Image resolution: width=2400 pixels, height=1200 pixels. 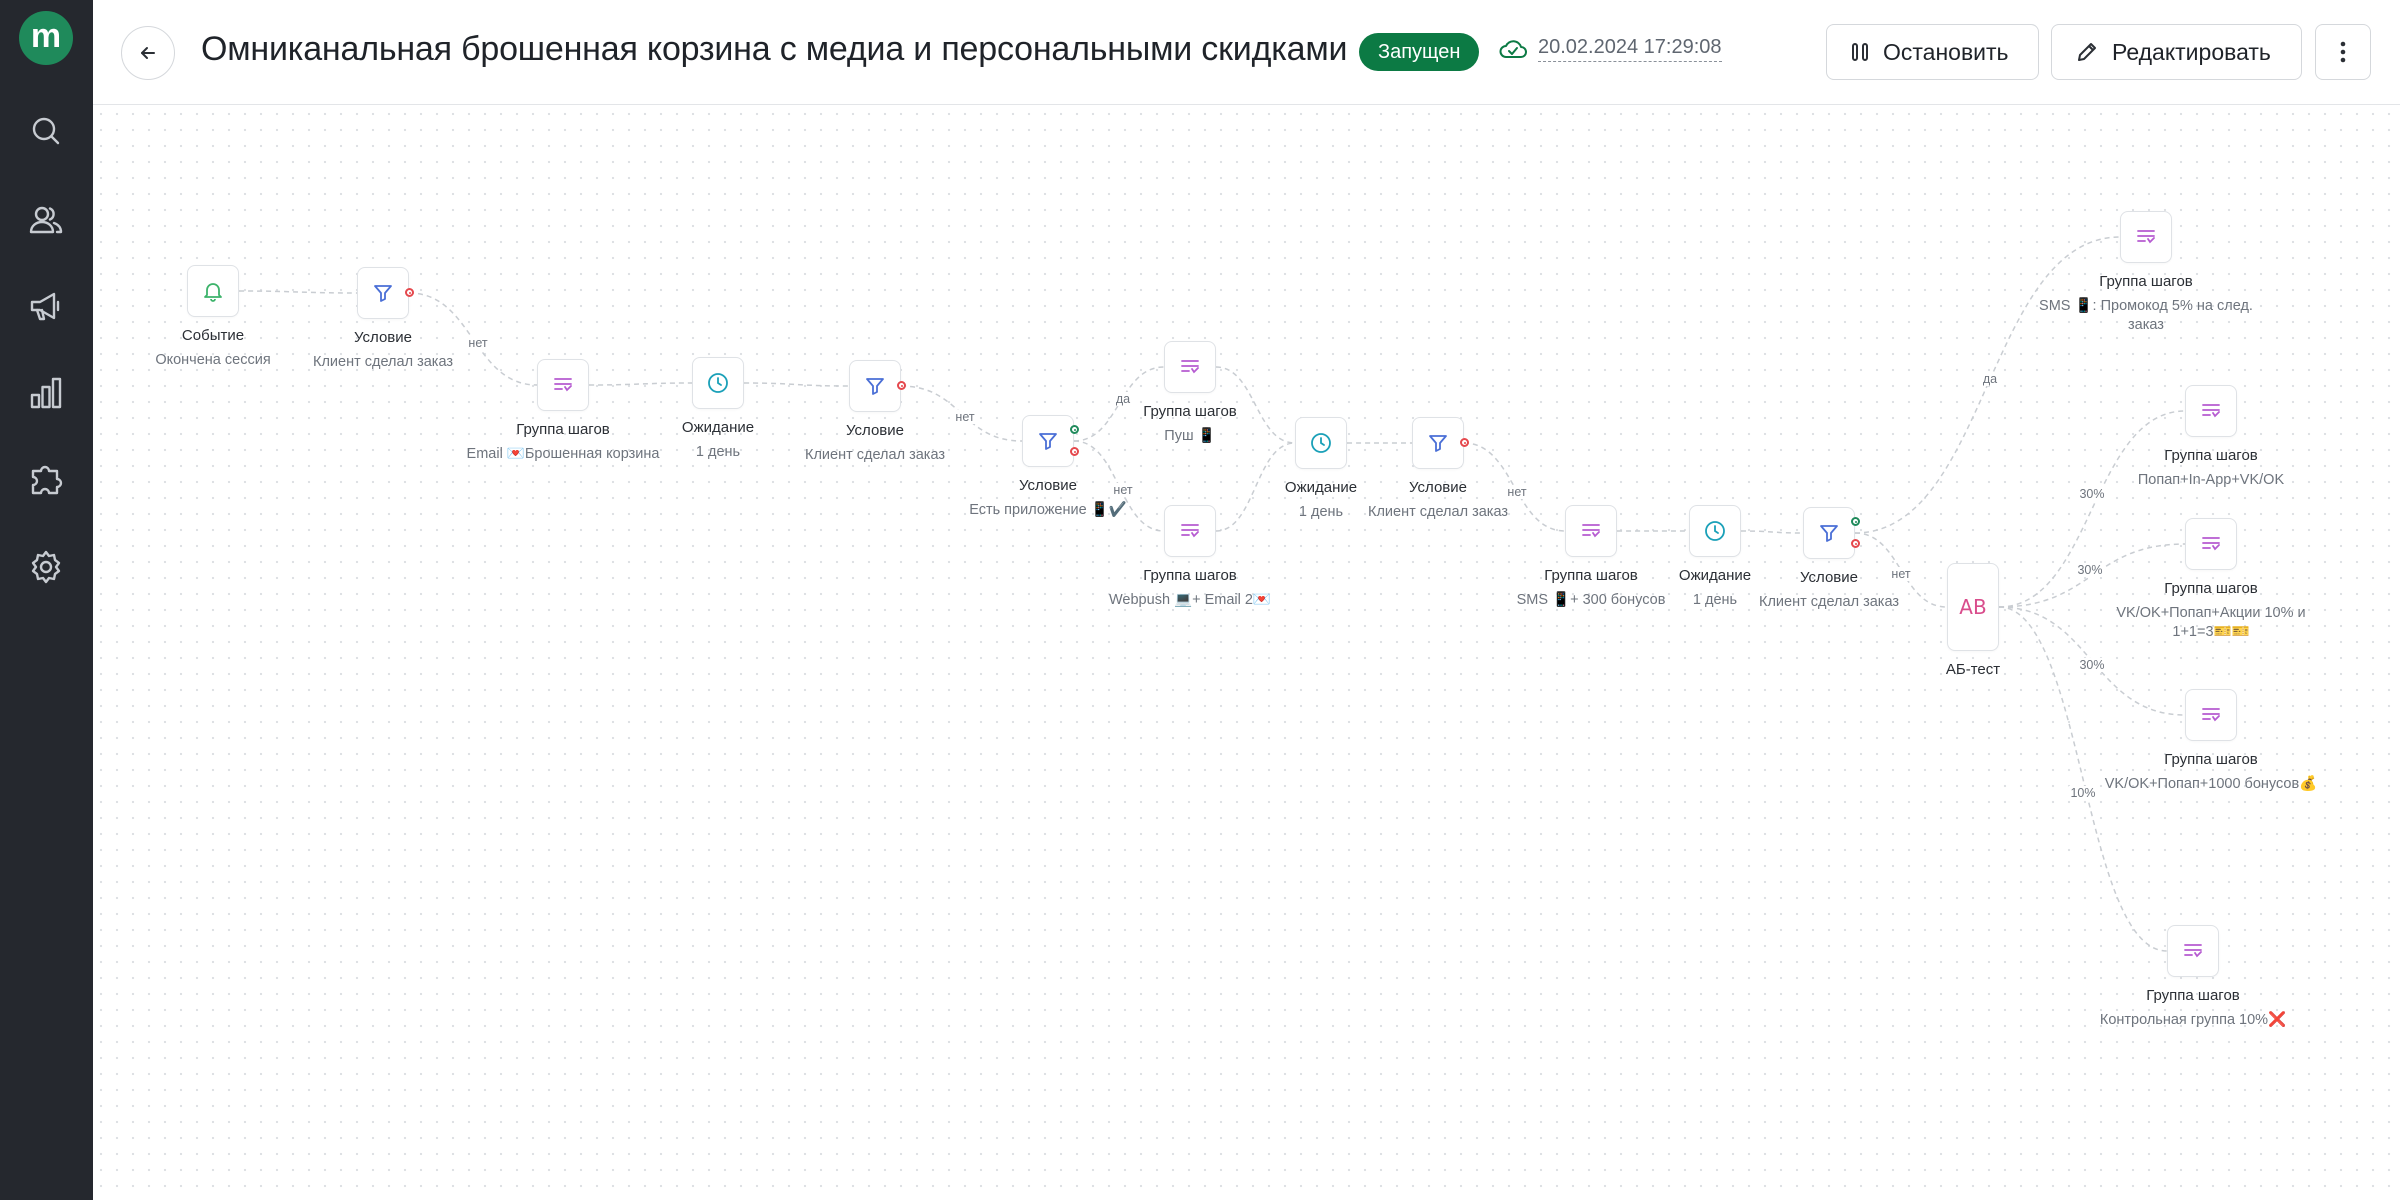 I want to click on status-badge: Запущен, so click(x=1419, y=52).